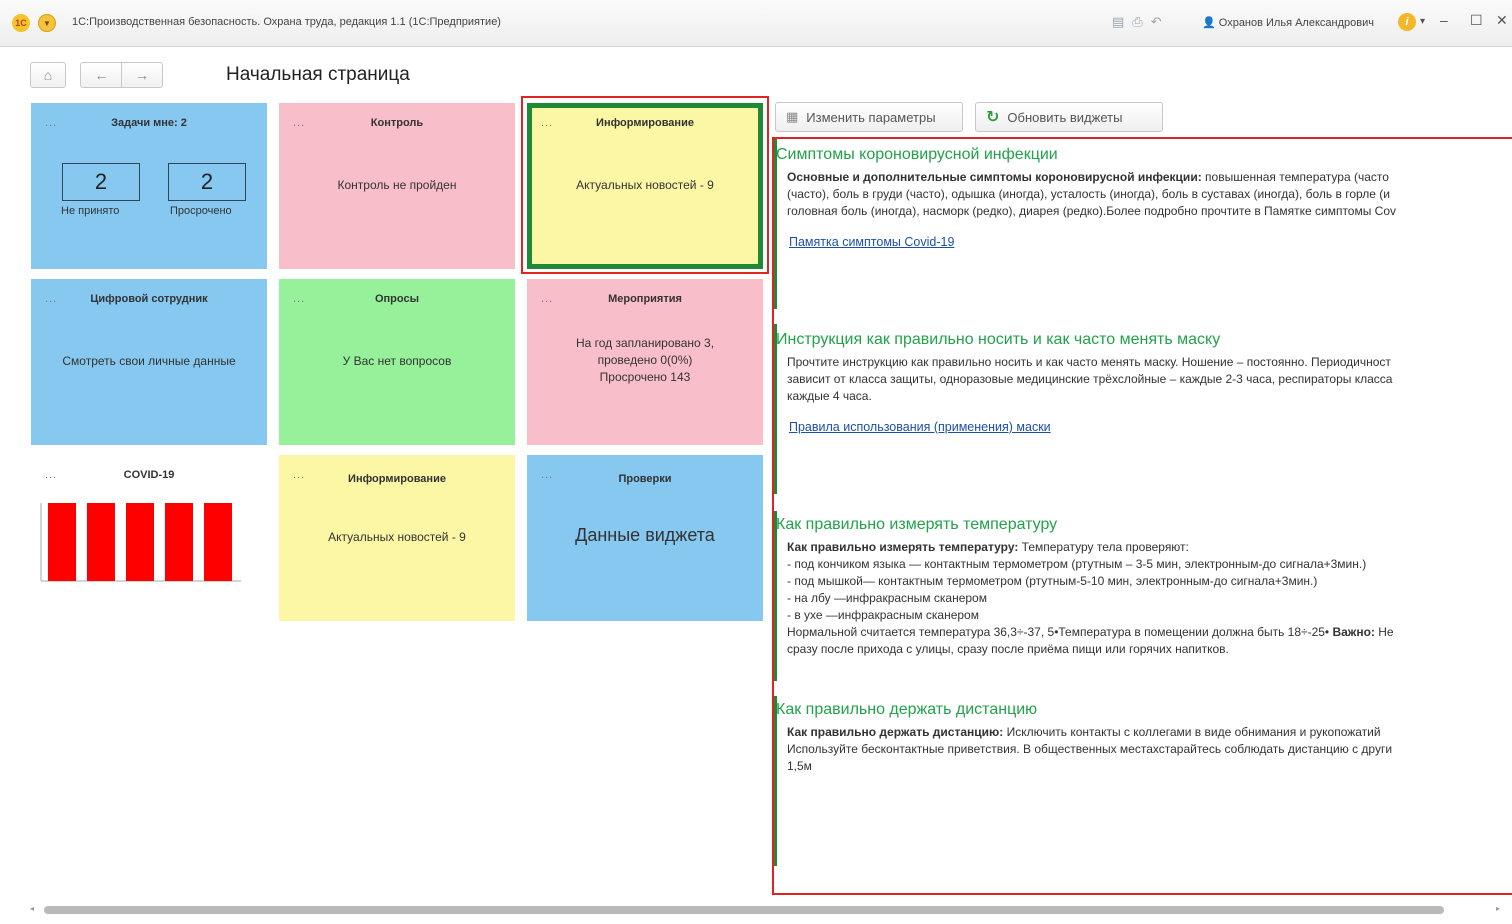 This screenshot has width=1512, height=924. Describe the element at coordinates (1444, 20) in the screenshot. I see `minimize-icon: –` at that location.